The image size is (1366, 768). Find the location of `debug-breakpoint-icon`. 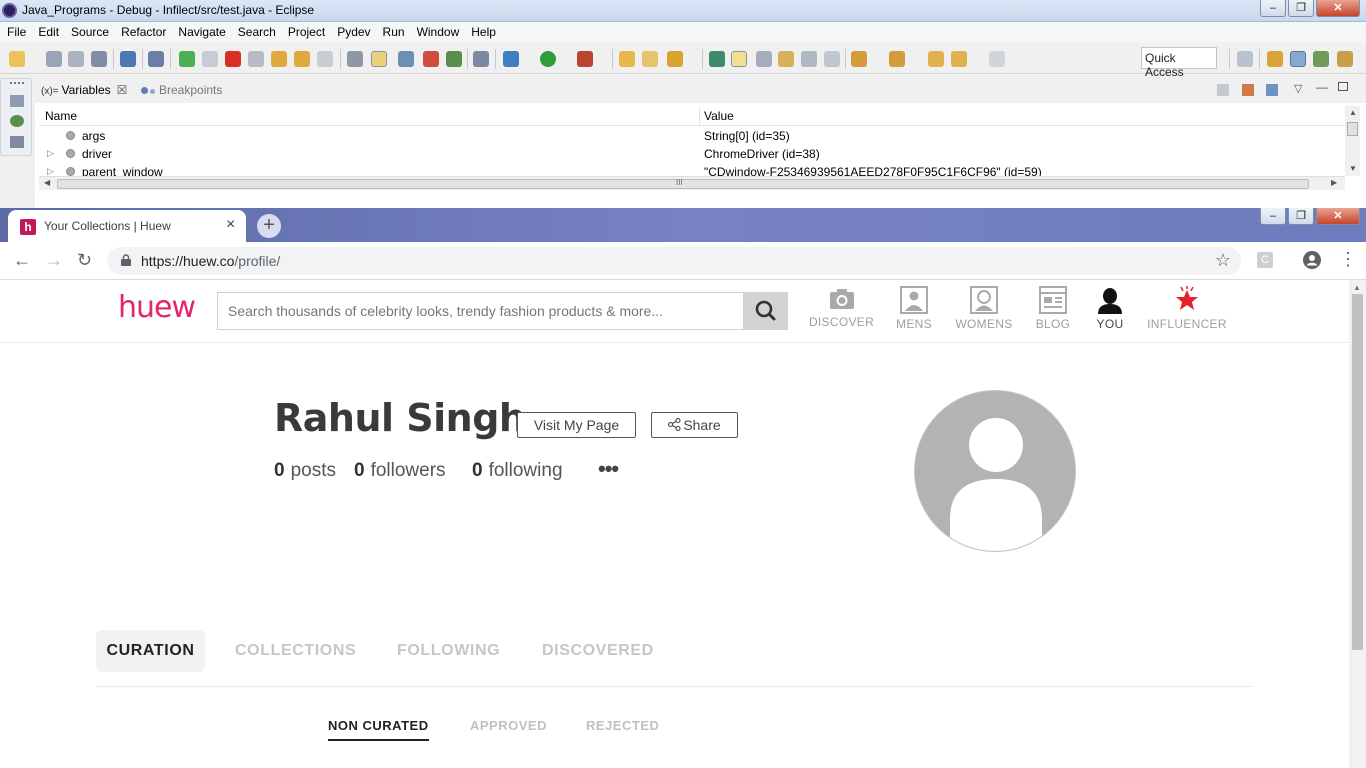

debug-breakpoint-icon is located at coordinates (431, 59).